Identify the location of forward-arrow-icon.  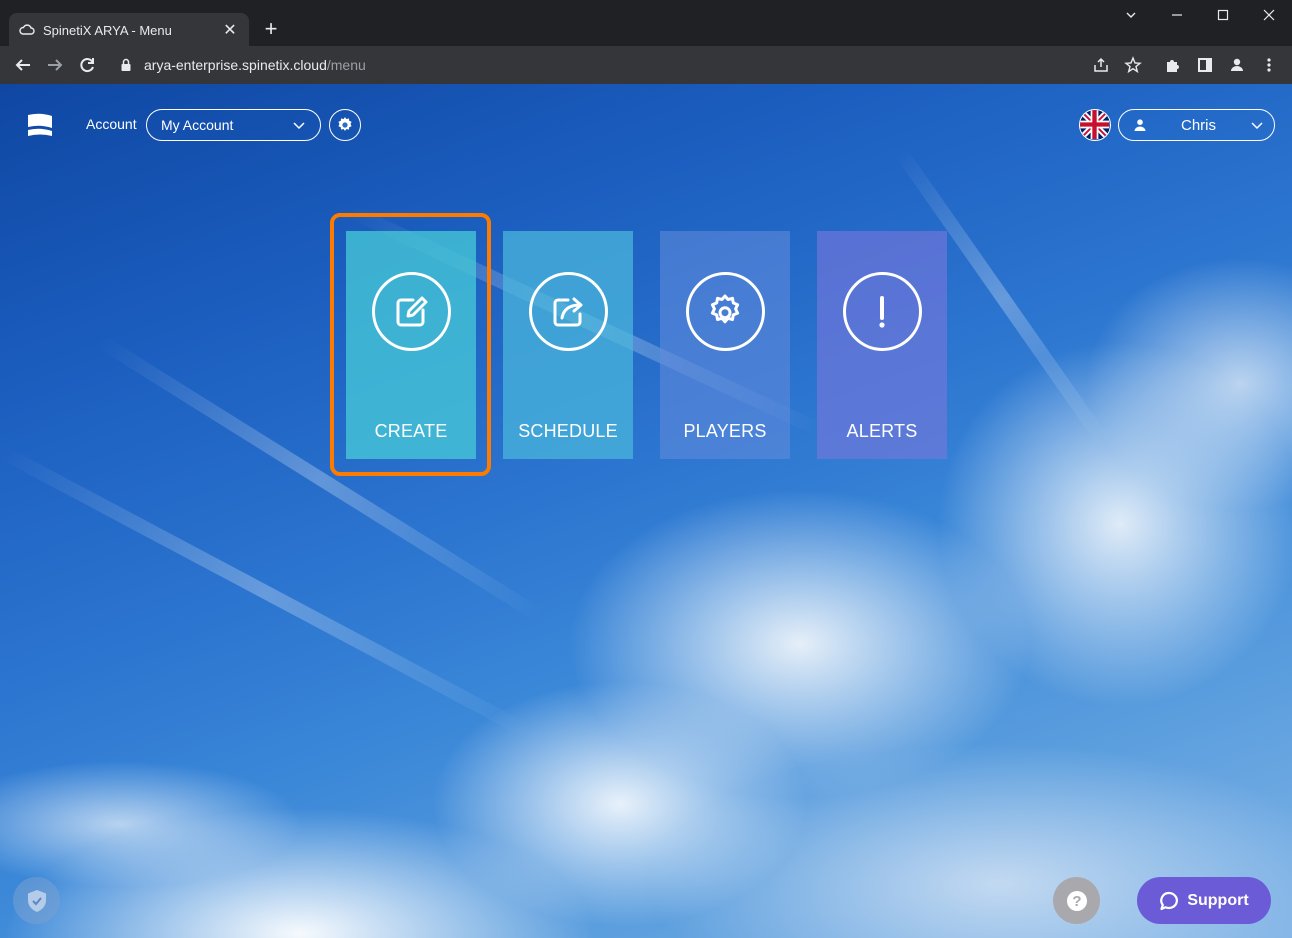
(55, 65).